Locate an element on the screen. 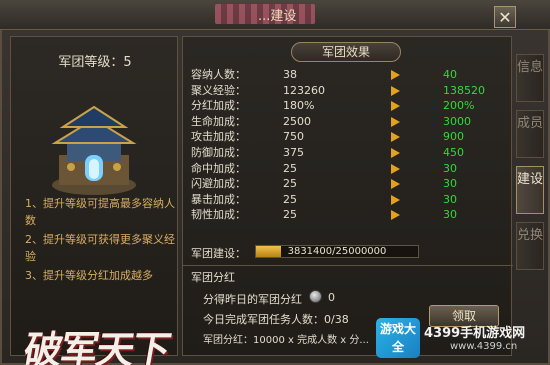  stat-label: 分红加成： is located at coordinates (218, 106).